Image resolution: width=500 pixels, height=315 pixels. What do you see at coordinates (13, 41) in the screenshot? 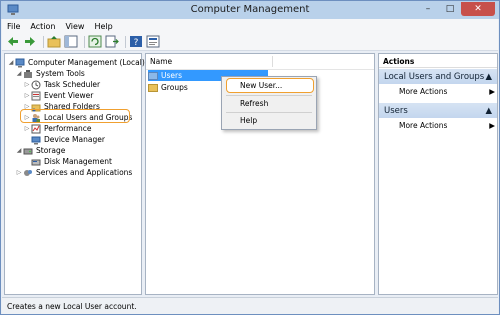
I see `back-arrow-icon` at bounding box center [13, 41].